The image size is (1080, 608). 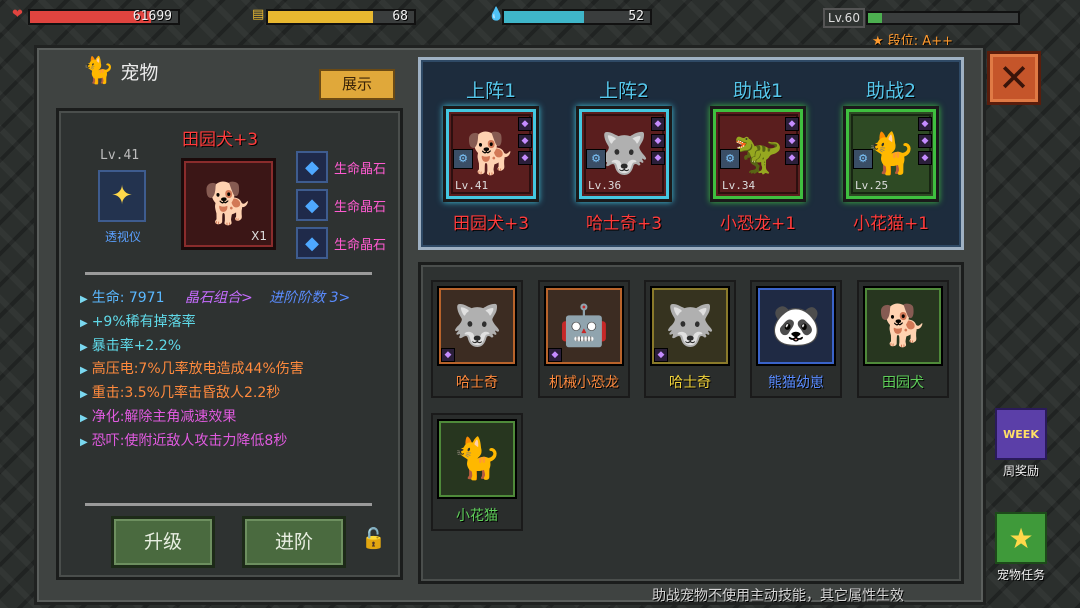 What do you see at coordinates (875, 18) in the screenshot?
I see `exp-bar-fill` at bounding box center [875, 18].